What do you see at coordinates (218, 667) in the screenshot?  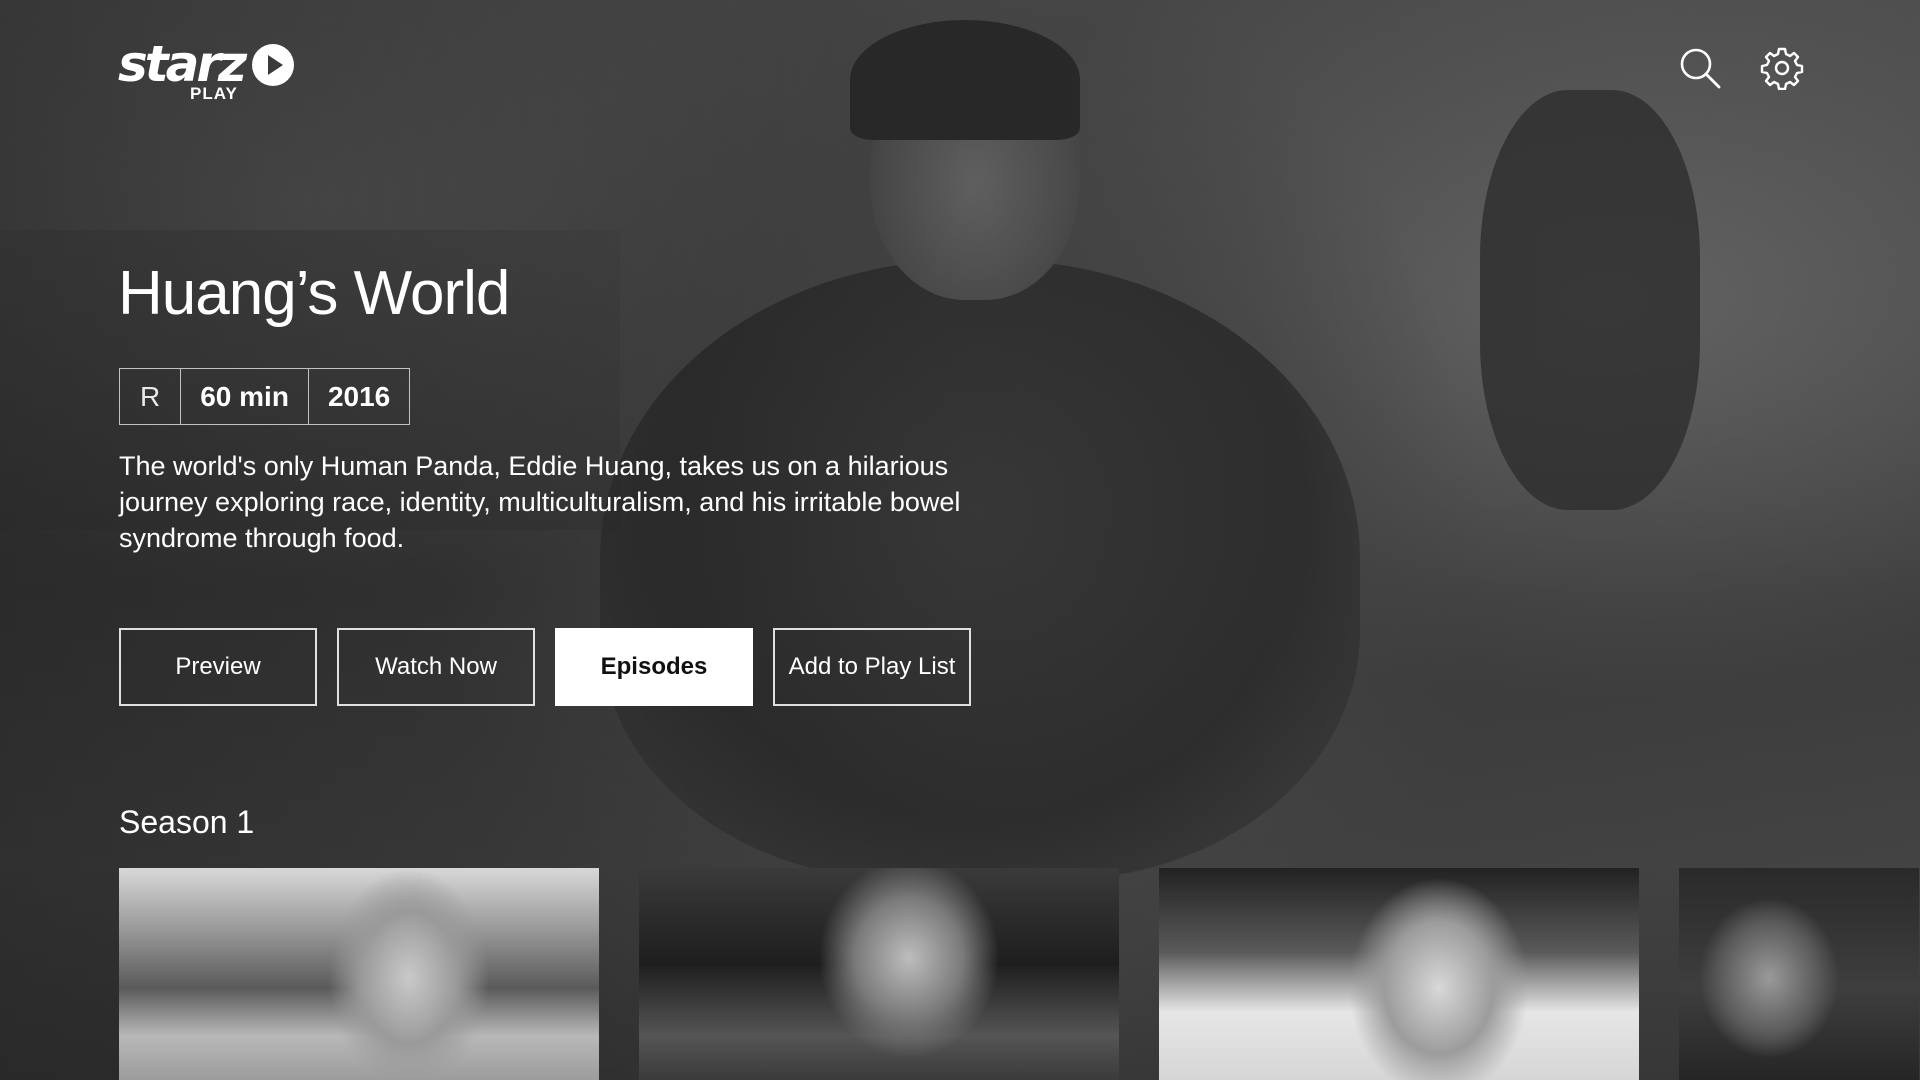 I see `preview-button: Preview` at bounding box center [218, 667].